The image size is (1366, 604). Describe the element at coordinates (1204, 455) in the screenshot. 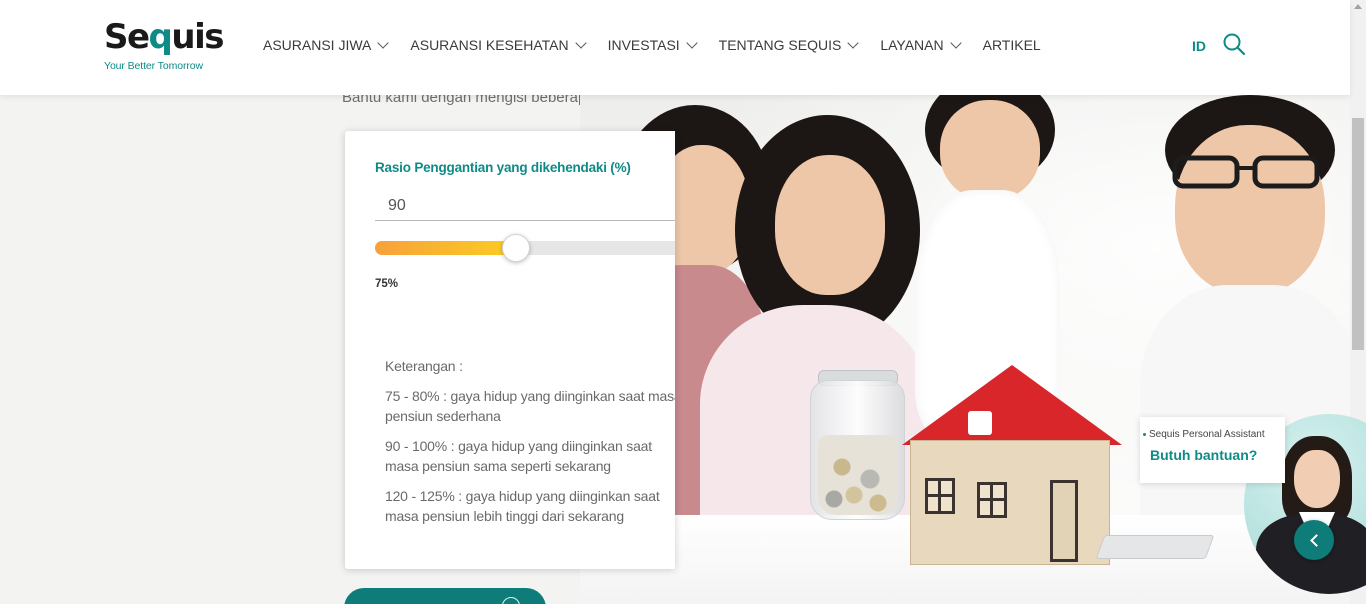

I see `assistant-help-prompt: Butuh bantuan?` at that location.